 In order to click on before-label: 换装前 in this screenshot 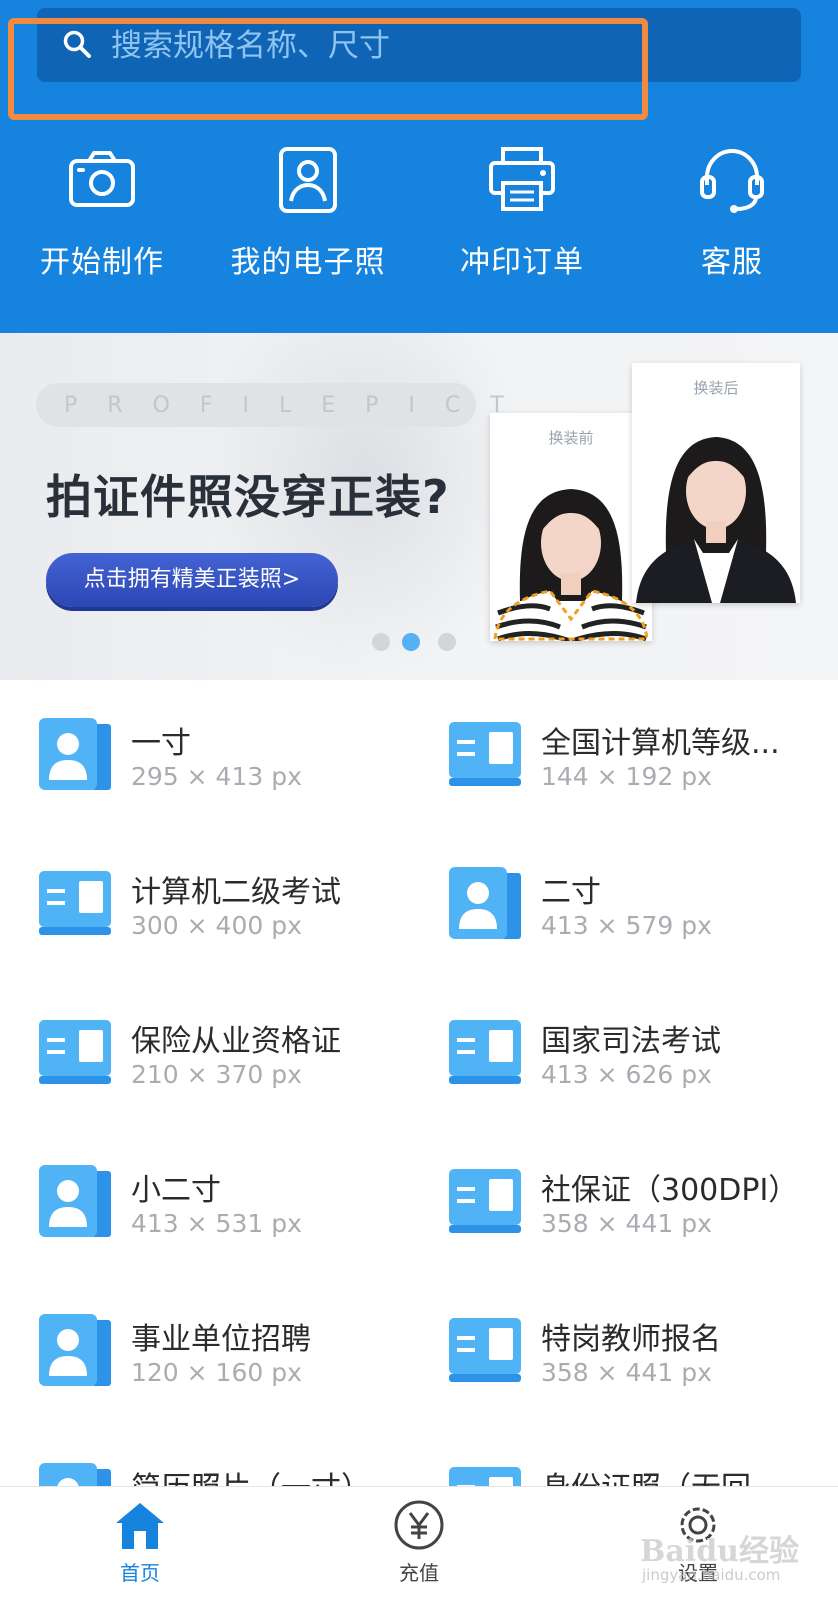, I will do `click(571, 438)`.